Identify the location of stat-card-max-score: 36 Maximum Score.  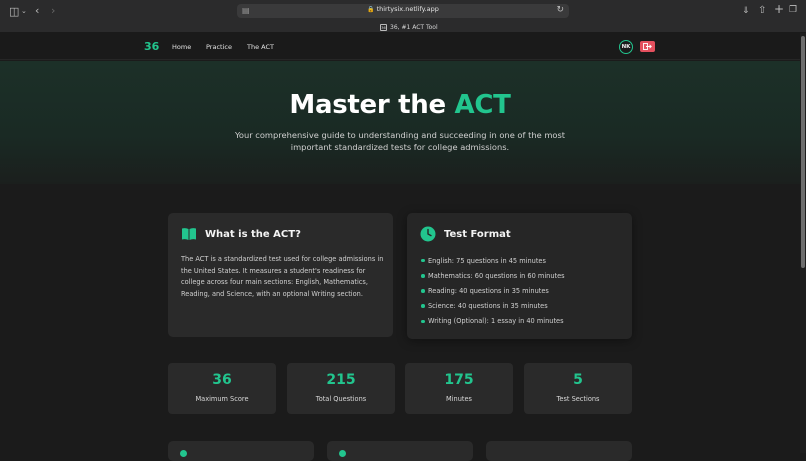
(222, 388).